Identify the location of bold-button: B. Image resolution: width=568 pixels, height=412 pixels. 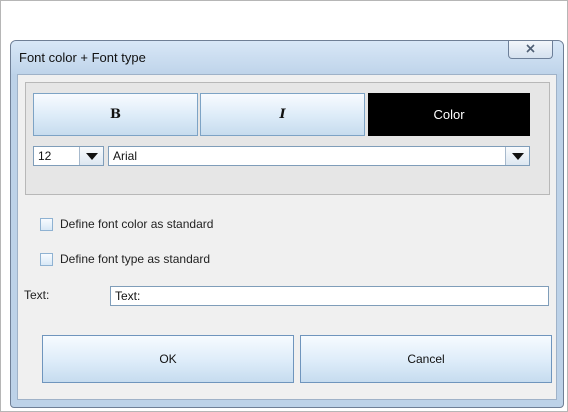
(115, 114).